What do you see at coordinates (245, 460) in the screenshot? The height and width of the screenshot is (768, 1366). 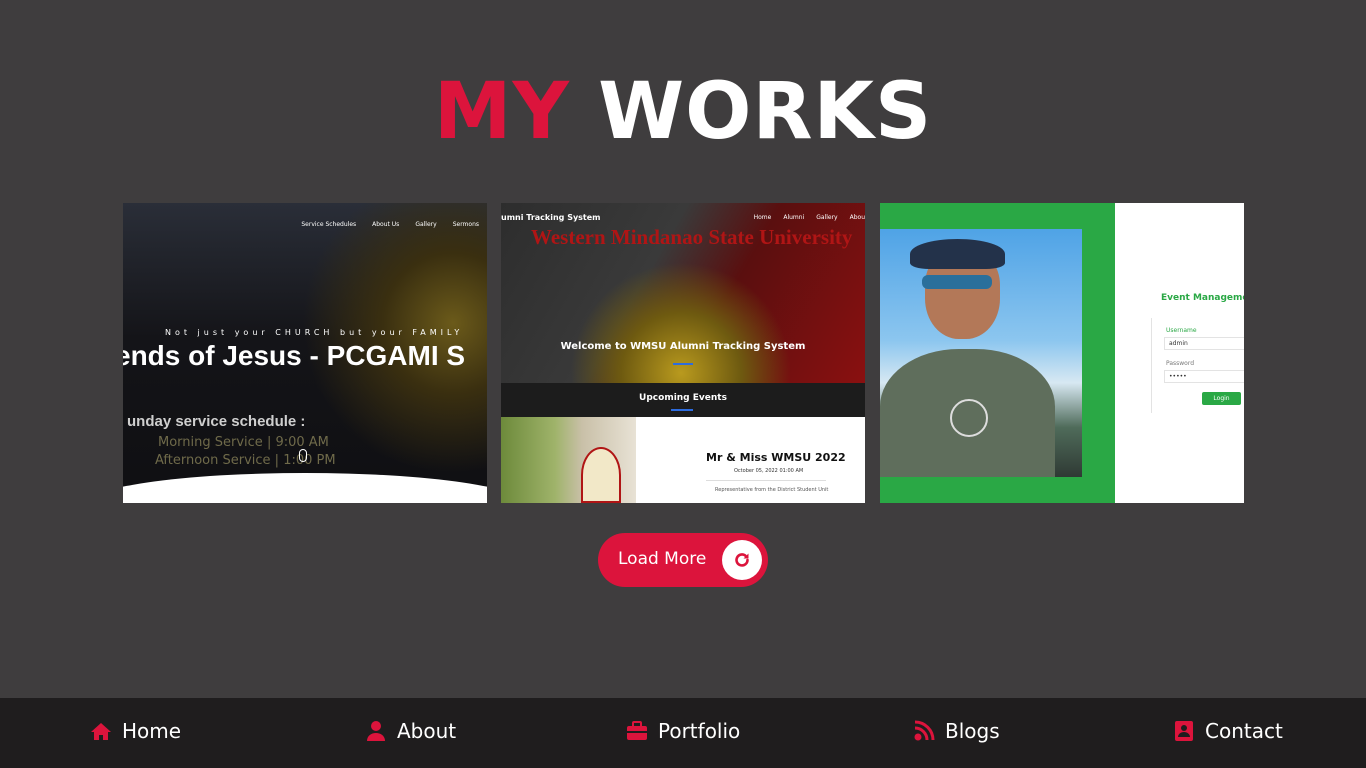 I see `schedule-line: Afternoon Service | 1:00 PM` at bounding box center [245, 460].